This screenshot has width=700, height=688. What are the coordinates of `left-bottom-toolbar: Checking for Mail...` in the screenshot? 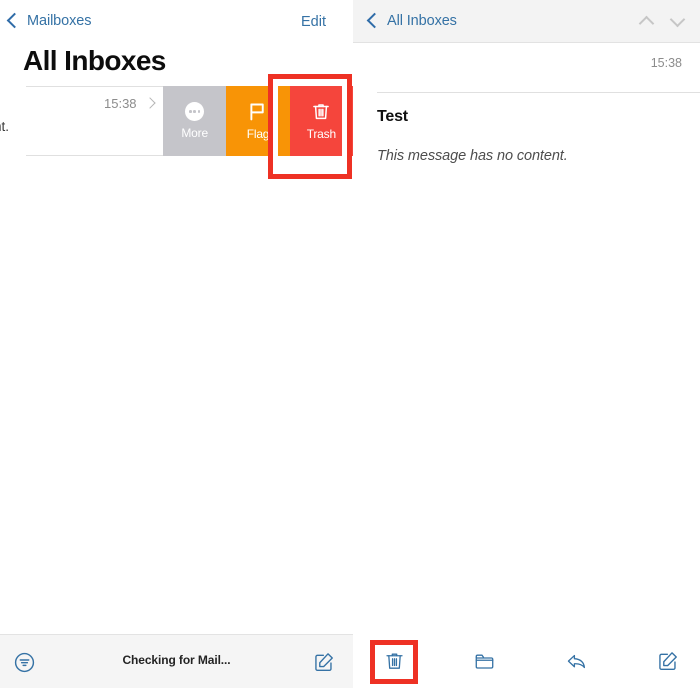 It's located at (176, 661).